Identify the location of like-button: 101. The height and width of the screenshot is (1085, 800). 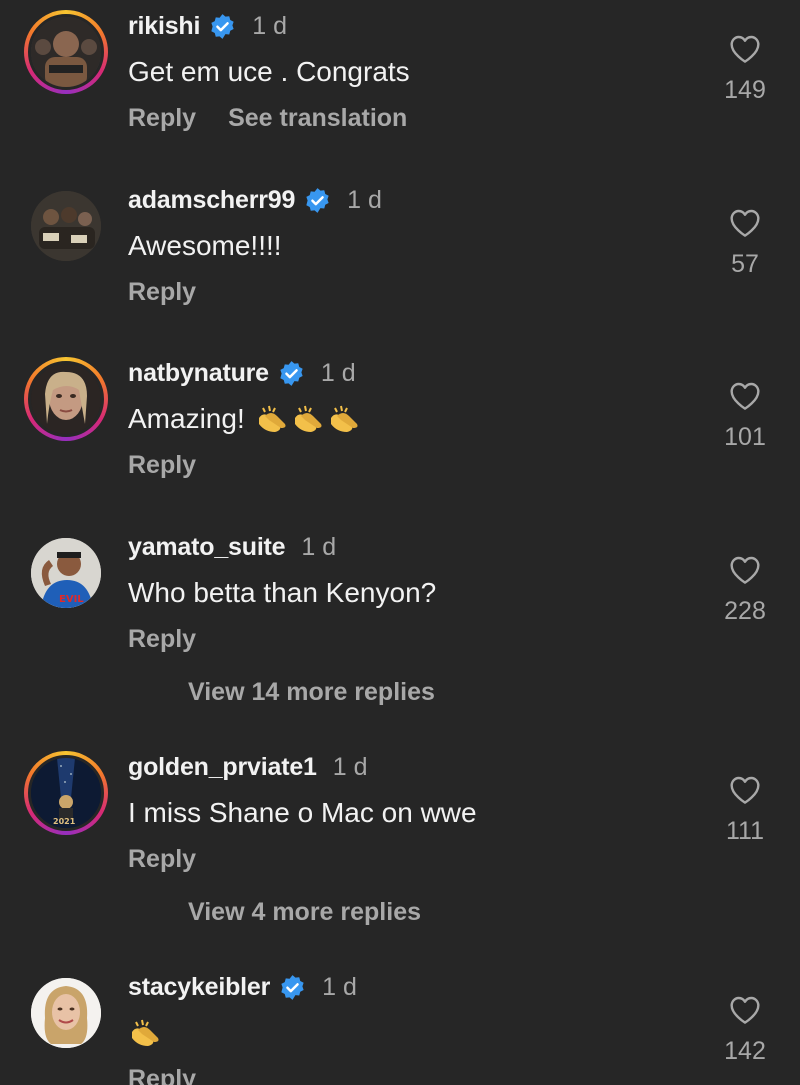
(745, 416).